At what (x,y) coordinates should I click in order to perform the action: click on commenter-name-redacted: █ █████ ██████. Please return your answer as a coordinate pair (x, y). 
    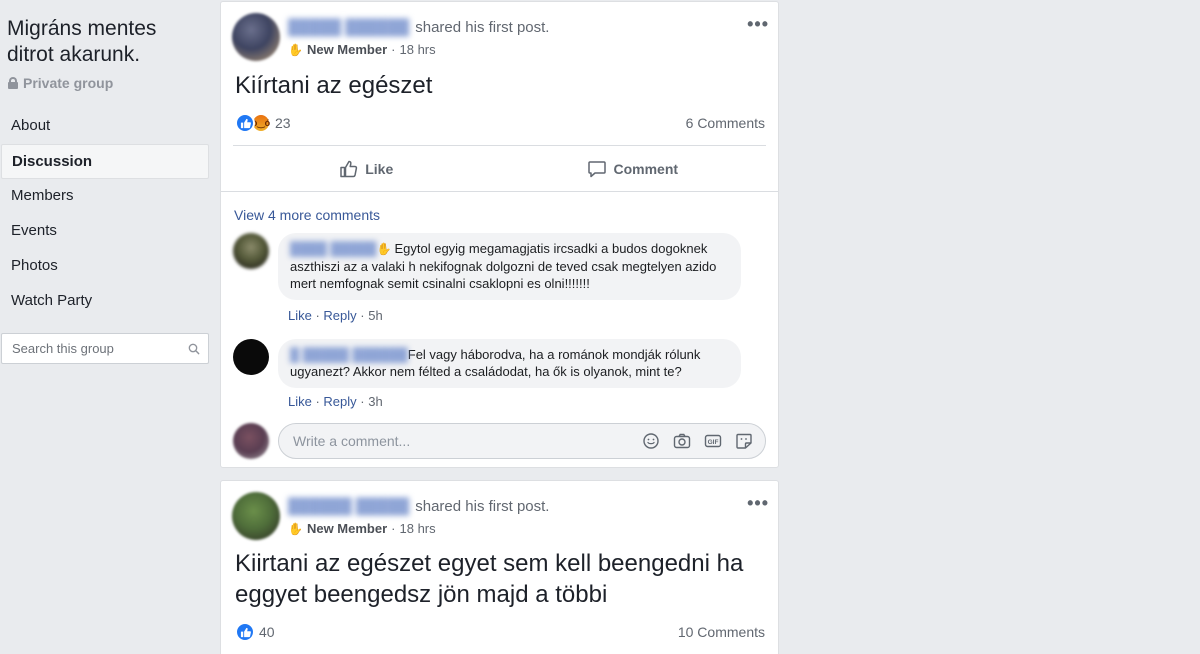
    Looking at the image, I should click on (349, 354).